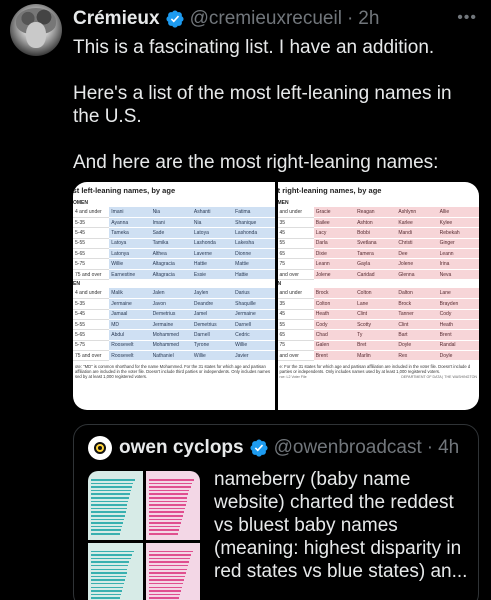 The height and width of the screenshot is (600, 491). Describe the element at coordinates (467, 18) in the screenshot. I see `more-horizontal-icon: •••` at that location.